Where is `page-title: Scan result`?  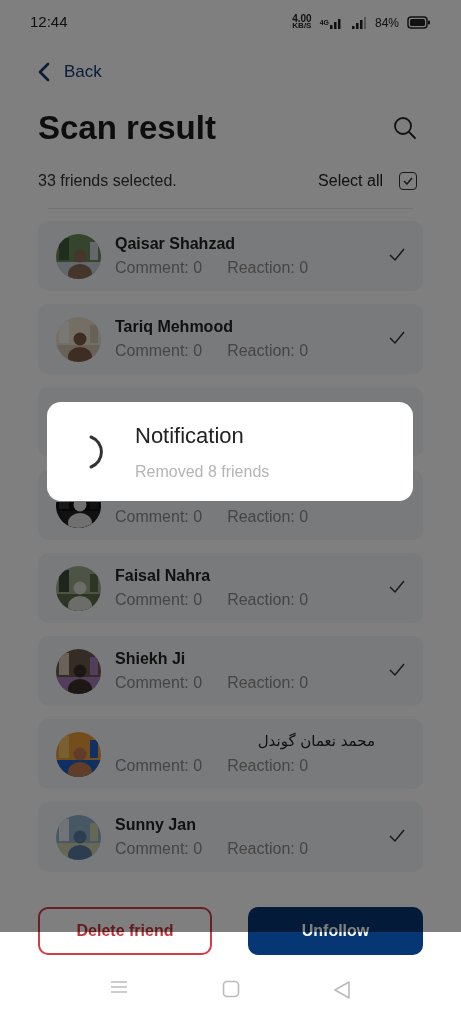 page-title: Scan result is located at coordinates (127, 128).